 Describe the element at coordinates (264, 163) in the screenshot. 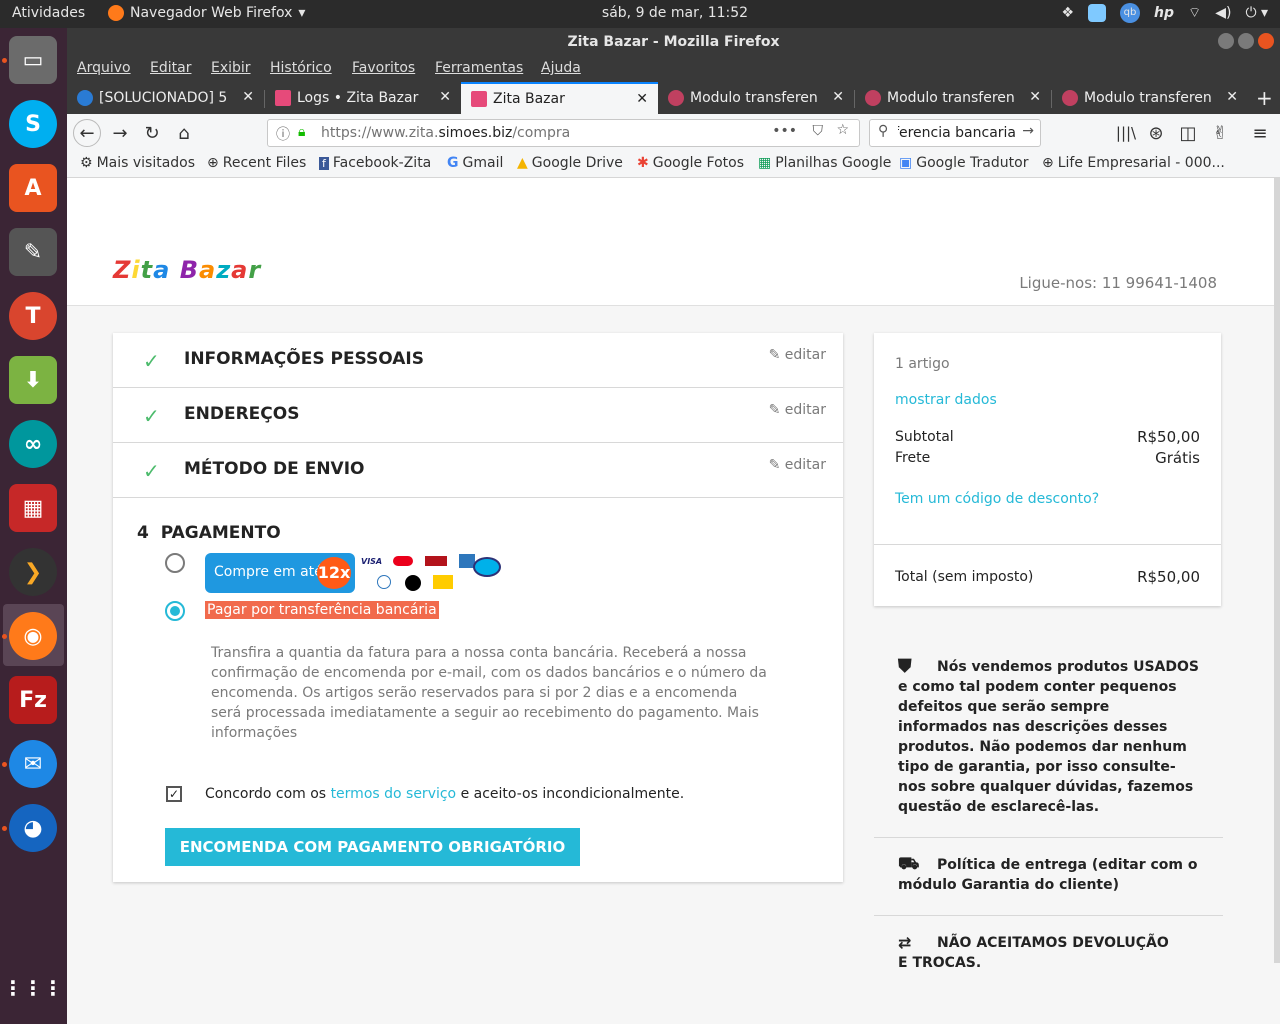

I see `bookmark-label: Recent Files` at that location.